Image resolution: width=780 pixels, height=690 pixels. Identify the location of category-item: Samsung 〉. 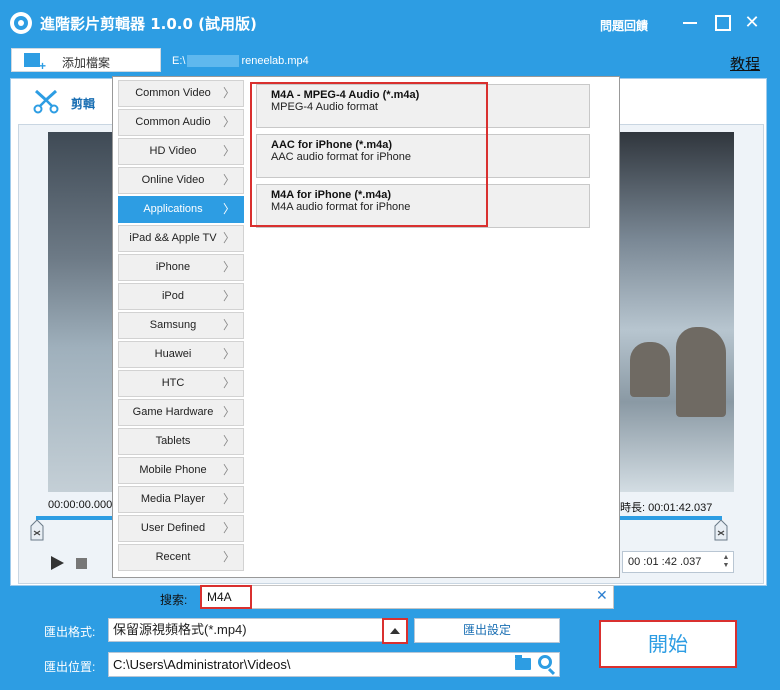
(181, 325).